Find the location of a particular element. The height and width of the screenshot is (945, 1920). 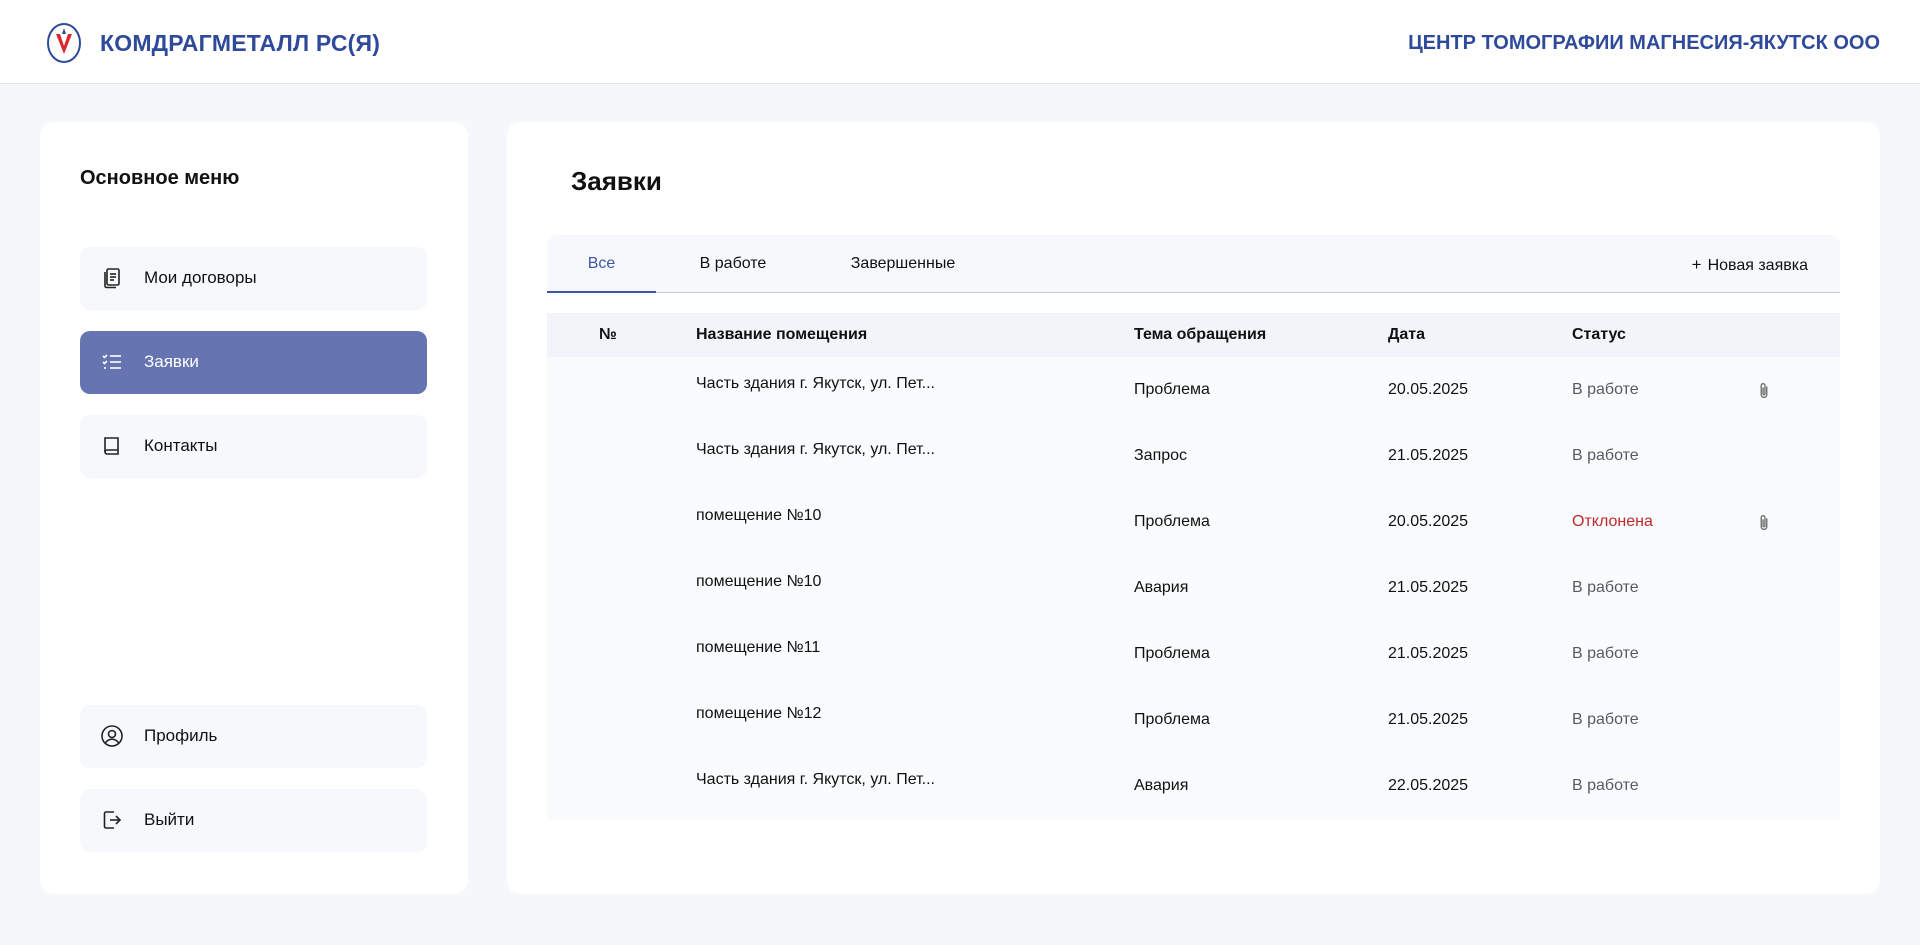

book-icon is located at coordinates (111, 446).